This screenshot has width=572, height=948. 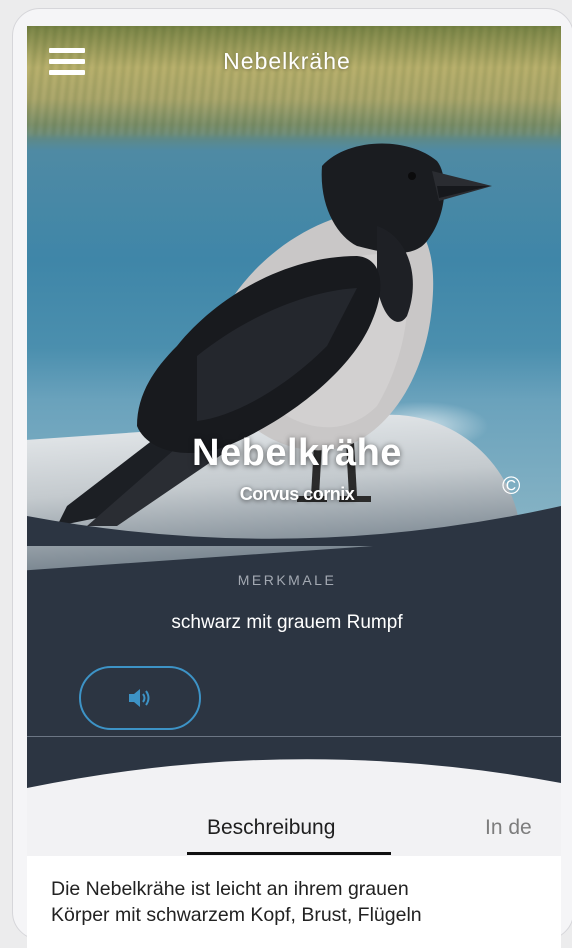 What do you see at coordinates (511, 486) in the screenshot?
I see `copyright-icon: ©` at bounding box center [511, 486].